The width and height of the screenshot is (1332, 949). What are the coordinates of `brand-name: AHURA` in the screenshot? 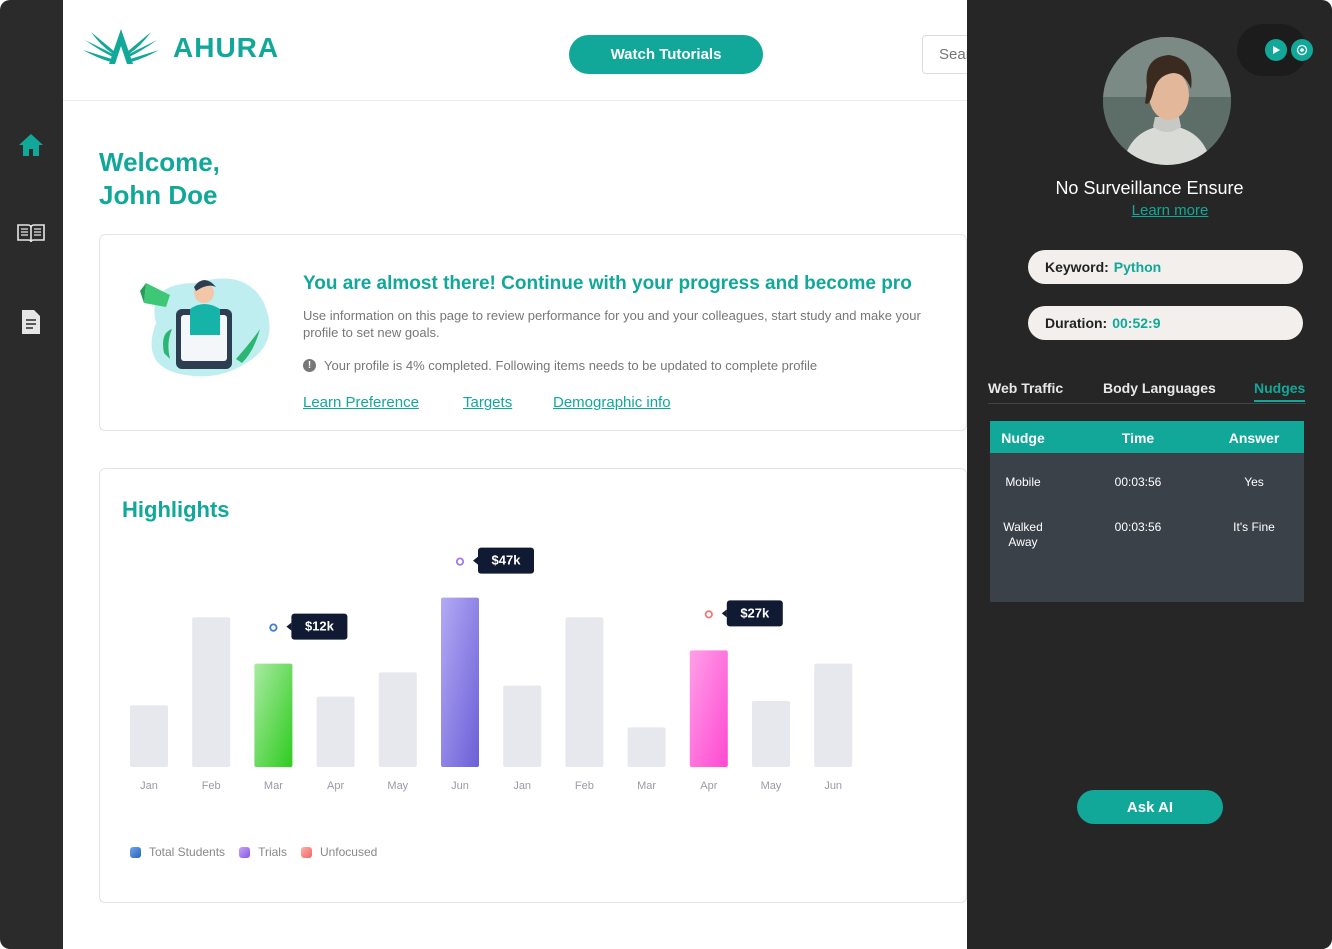 It's located at (226, 47).